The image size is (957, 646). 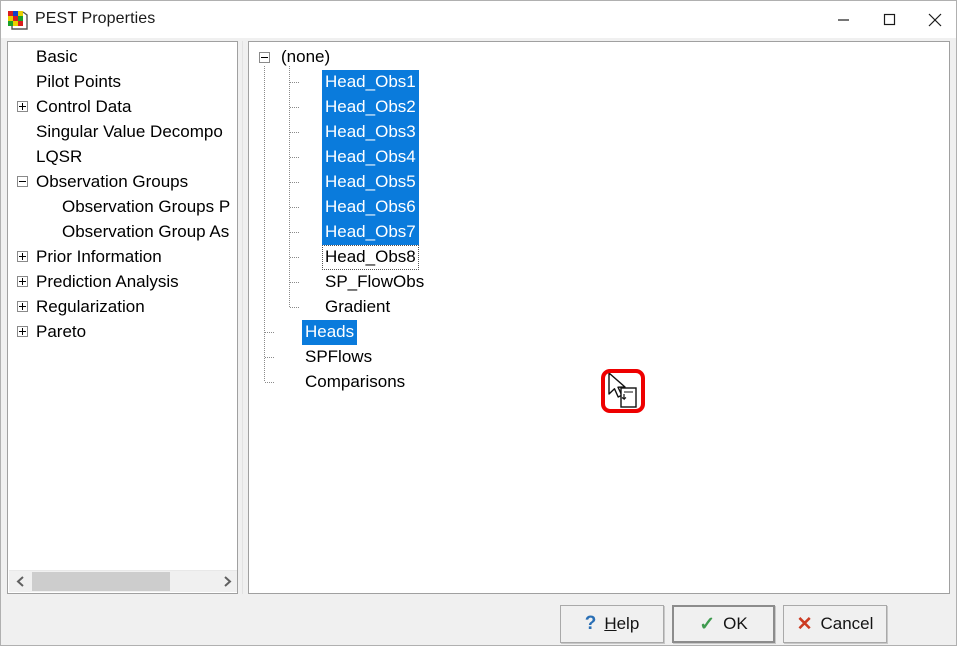 What do you see at coordinates (599, 157) in the screenshot?
I see `tree-item-head-obs4: Head_Obs4` at bounding box center [599, 157].